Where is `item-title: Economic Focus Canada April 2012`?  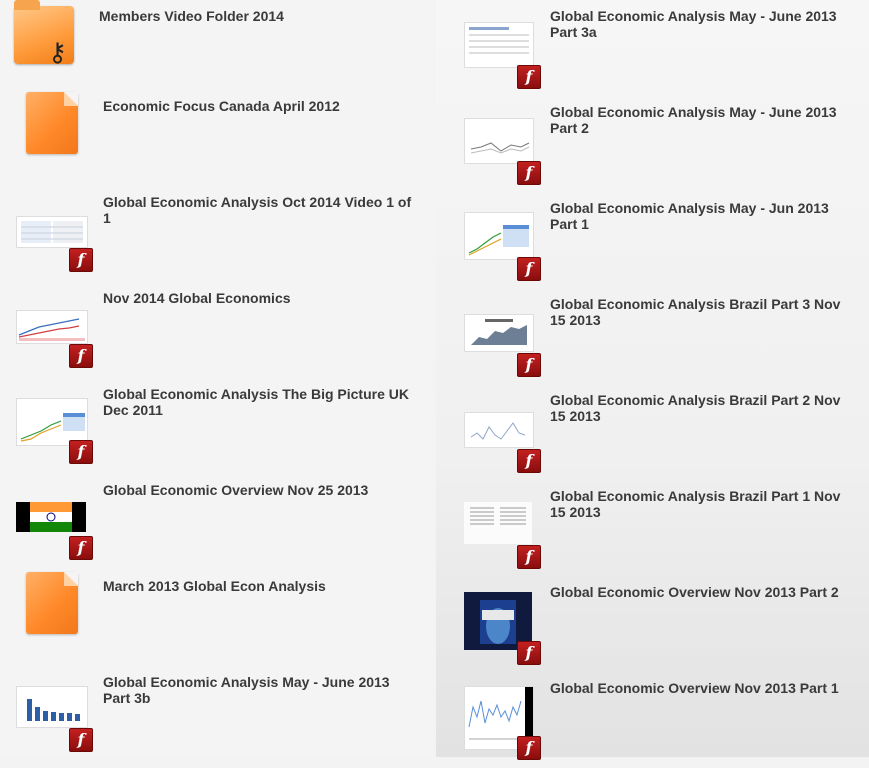
item-title: Economic Focus Canada April 2012 is located at coordinates (258, 106).